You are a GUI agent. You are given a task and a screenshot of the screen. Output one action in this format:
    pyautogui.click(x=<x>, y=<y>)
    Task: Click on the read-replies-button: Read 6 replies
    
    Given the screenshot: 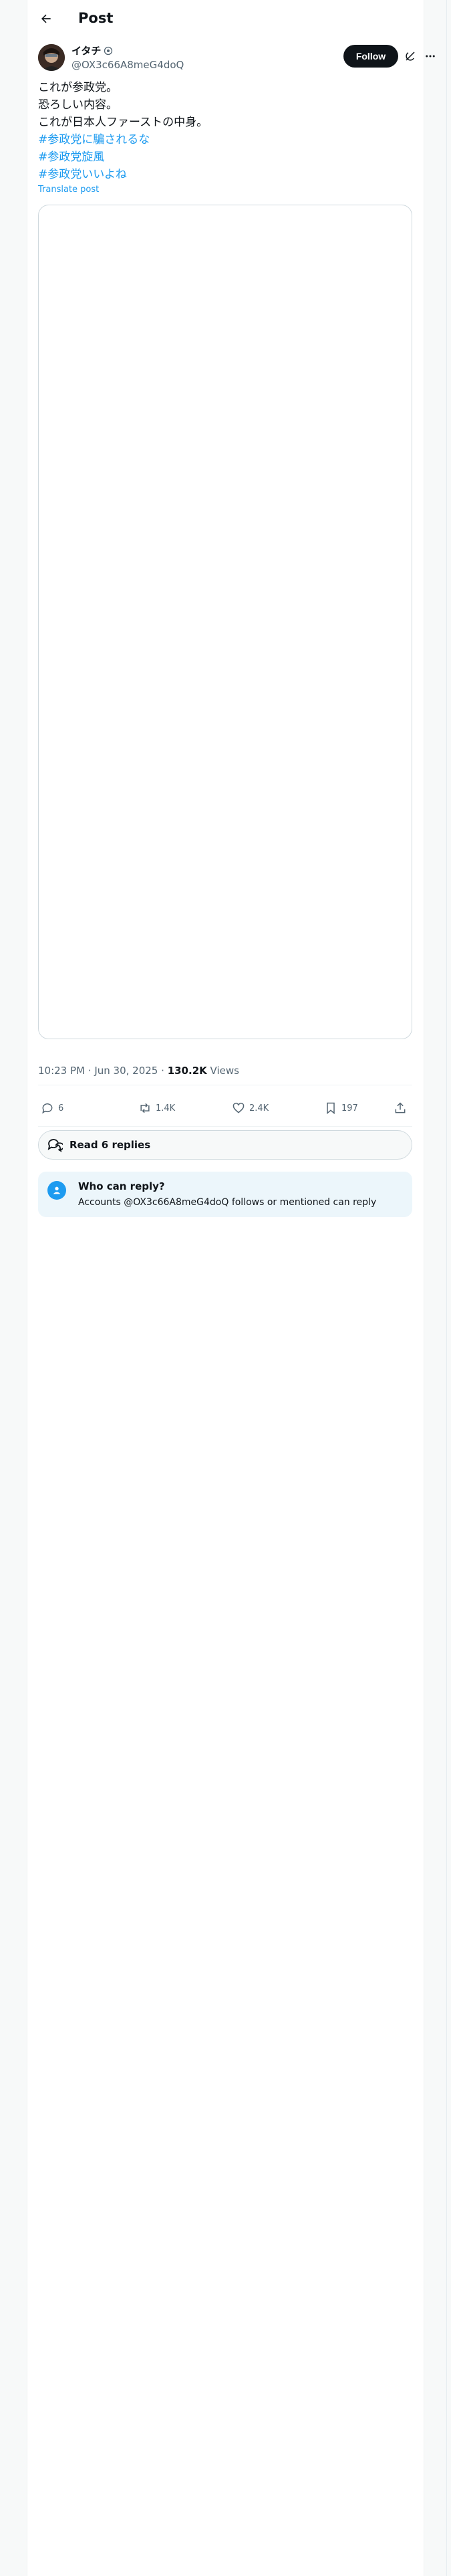 What is the action you would take?
    pyautogui.click(x=225, y=1145)
    